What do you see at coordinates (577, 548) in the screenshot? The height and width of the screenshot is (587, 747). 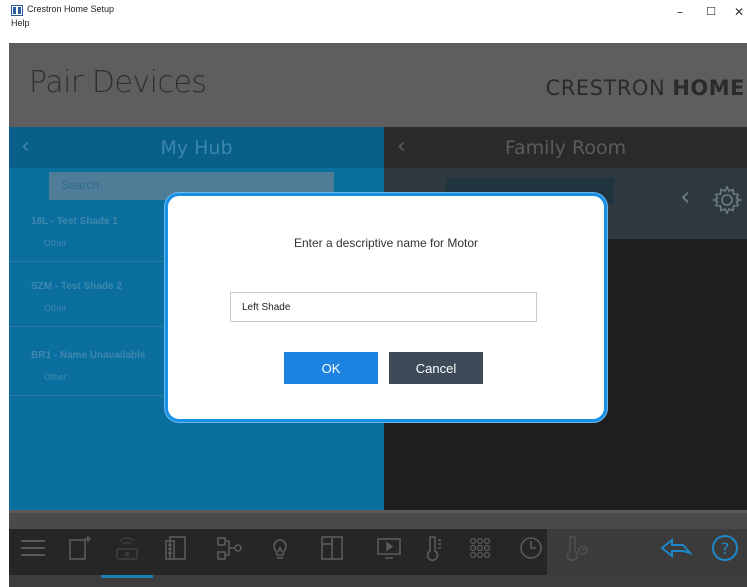 I see `temperature-sensor-icon` at bounding box center [577, 548].